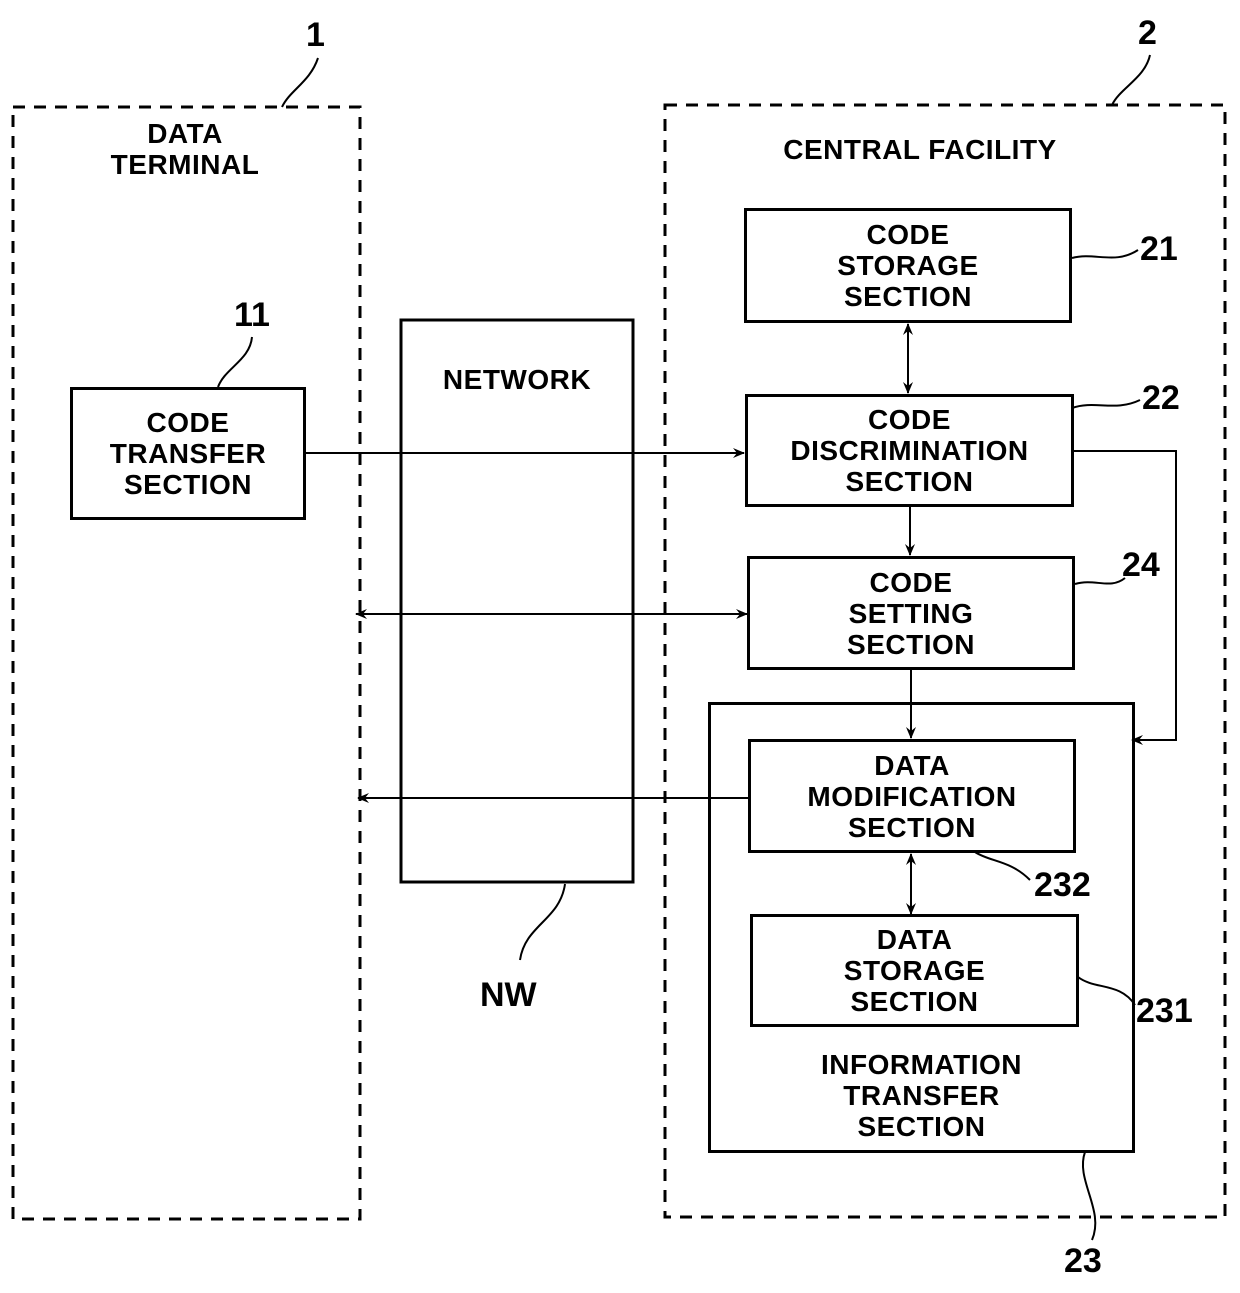  What do you see at coordinates (1164, 1011) in the screenshot?
I see `ref-numeral-231: 231` at bounding box center [1164, 1011].